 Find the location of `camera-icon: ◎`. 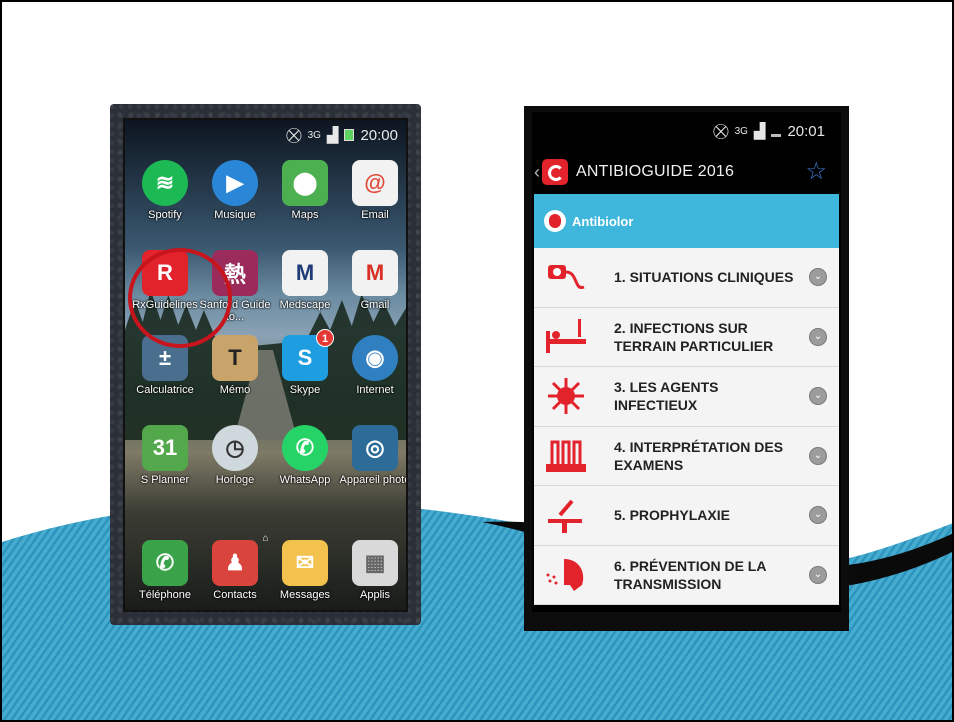

camera-icon: ◎ is located at coordinates (375, 448).